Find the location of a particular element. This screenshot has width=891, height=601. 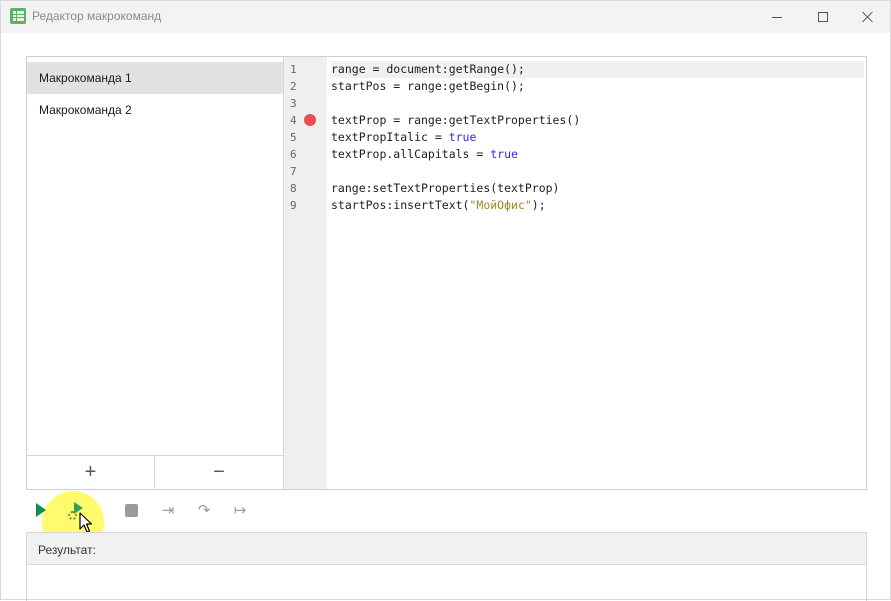

step-out-button: ↦ is located at coordinates (240, 510).